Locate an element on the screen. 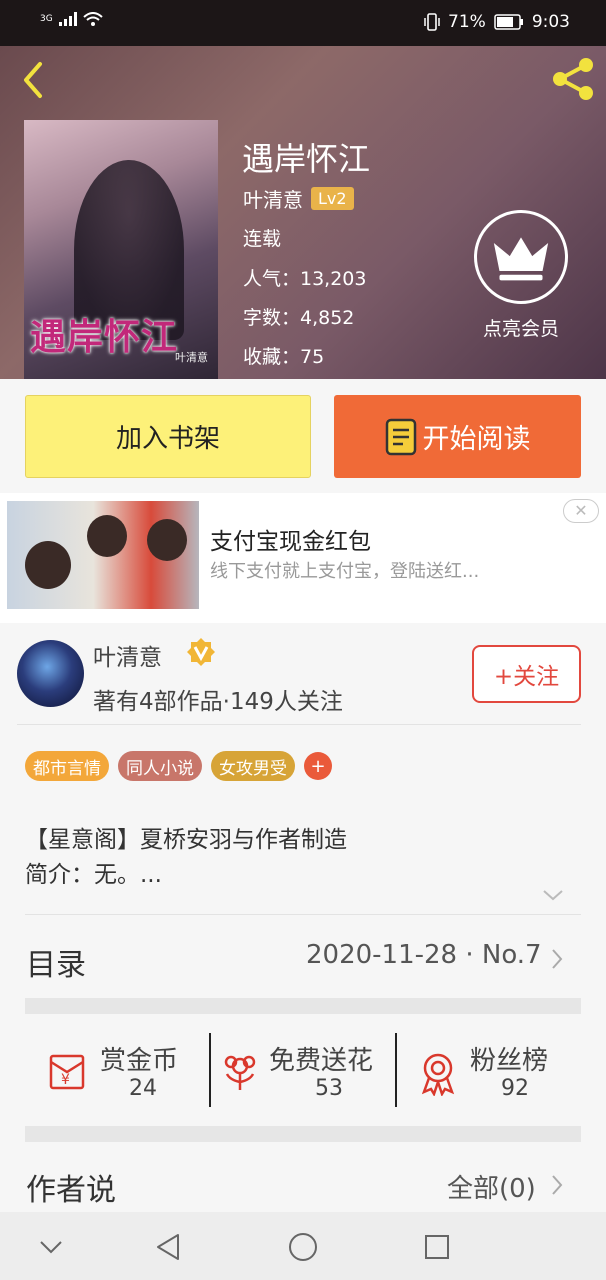  crown-icon is located at coordinates (521, 257).